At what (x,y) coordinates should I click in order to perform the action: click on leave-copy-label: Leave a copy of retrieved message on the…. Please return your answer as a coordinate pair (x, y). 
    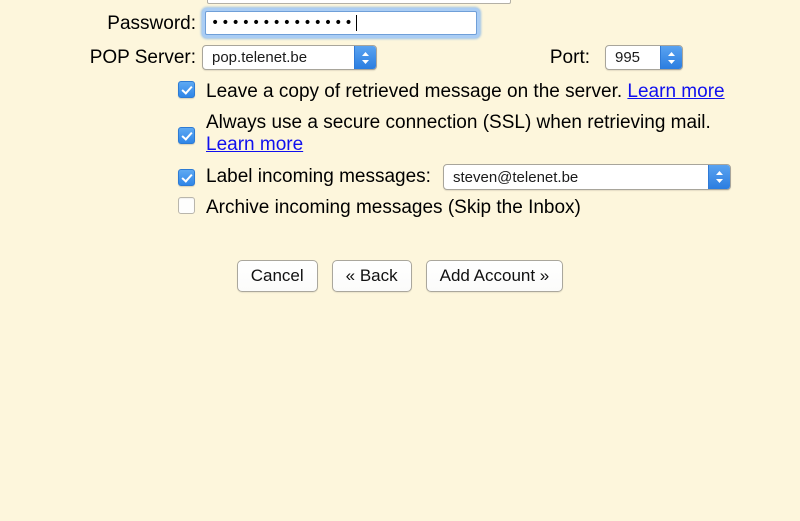
    Looking at the image, I should click on (465, 92).